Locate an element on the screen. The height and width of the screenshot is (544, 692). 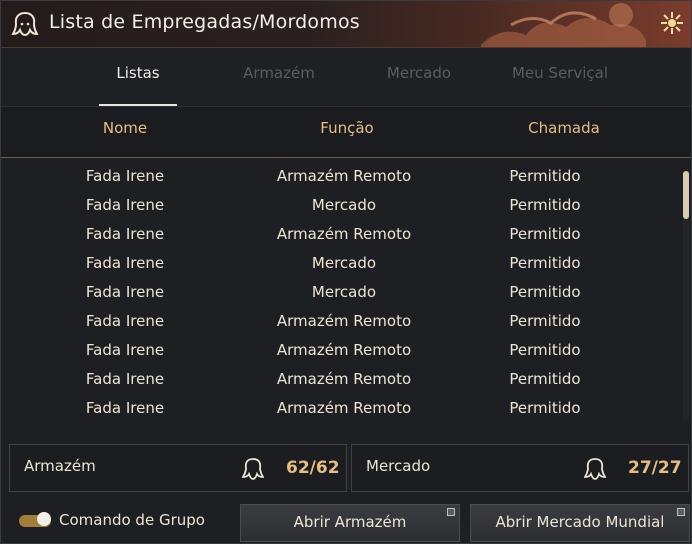
open-world-market-button: Abrir Mercado Mundial is located at coordinates (580, 523).